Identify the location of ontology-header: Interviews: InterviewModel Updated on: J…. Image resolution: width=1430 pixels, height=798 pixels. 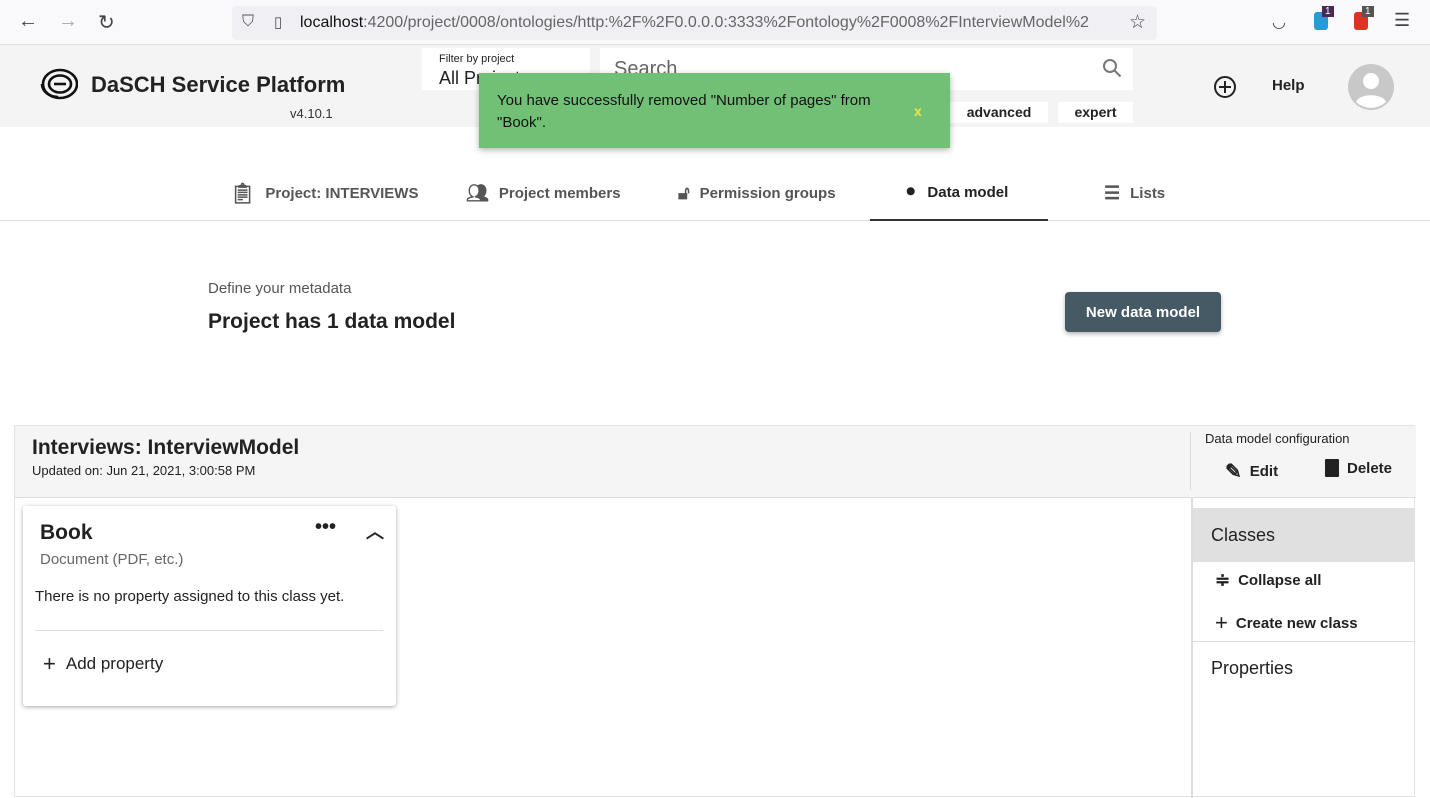
(715, 462).